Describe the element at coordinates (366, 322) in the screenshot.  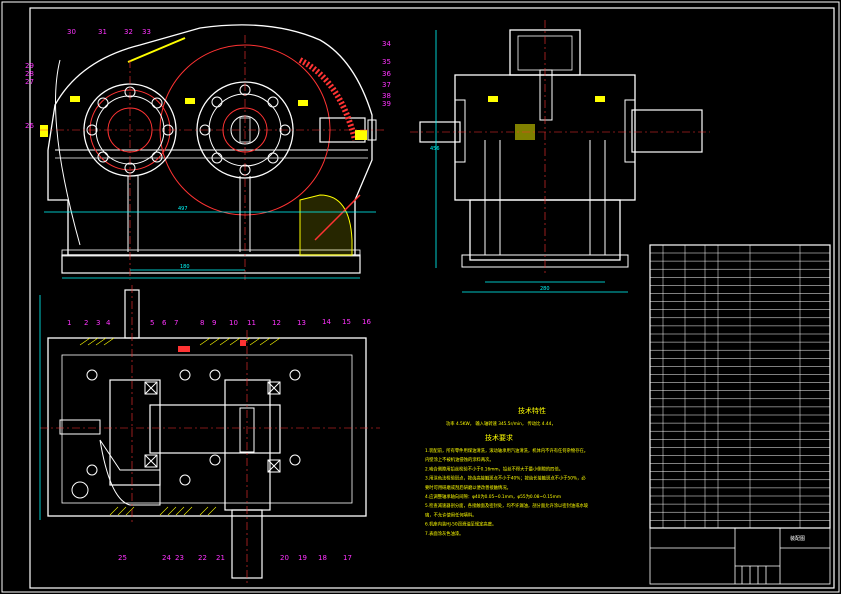
I see `part-label-16: 16` at that location.